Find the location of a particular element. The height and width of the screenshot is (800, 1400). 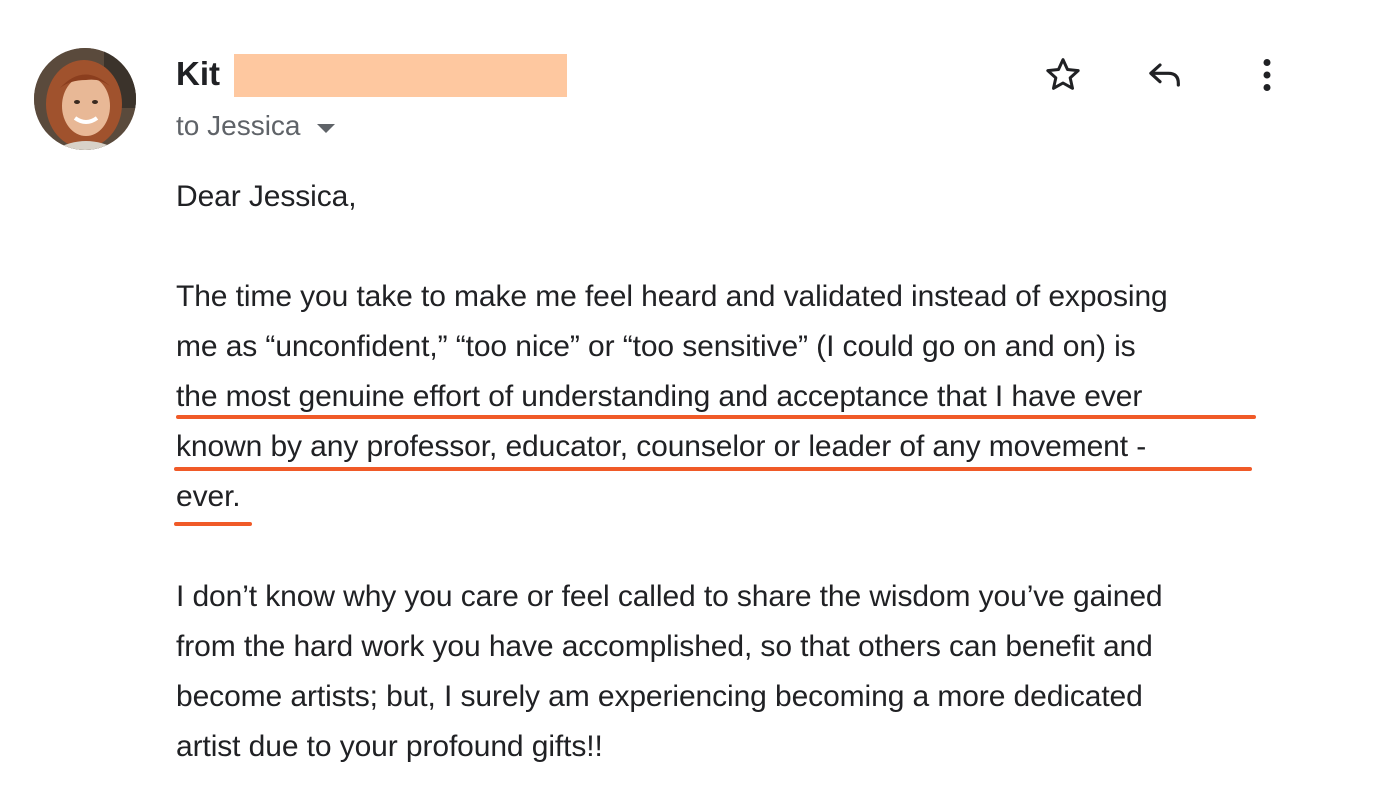

sender-name: Kit is located at coordinates (198, 73).